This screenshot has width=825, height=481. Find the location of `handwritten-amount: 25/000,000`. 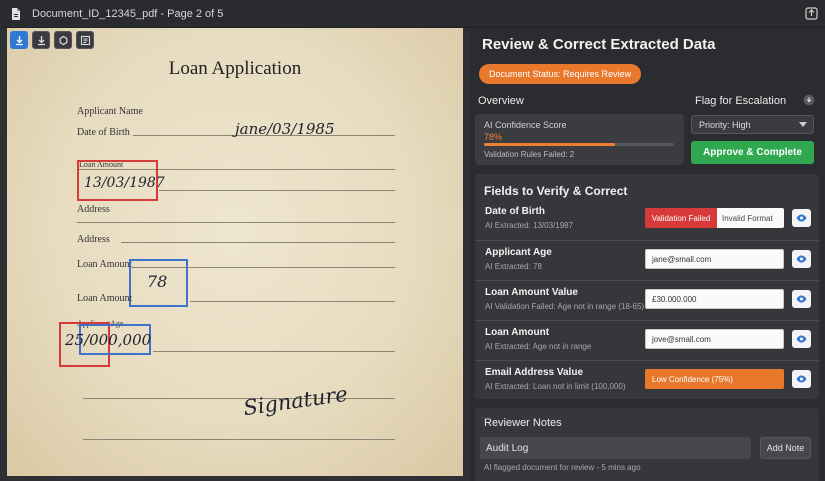

handwritten-amount: 25/000,000 is located at coordinates (108, 340).